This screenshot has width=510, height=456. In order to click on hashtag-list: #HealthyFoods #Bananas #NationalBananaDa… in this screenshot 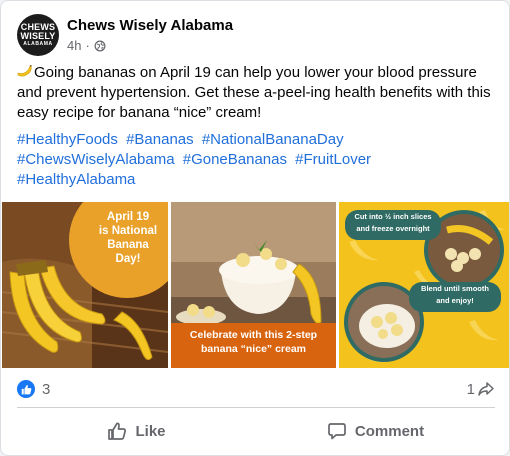, I will do `click(257, 160)`.